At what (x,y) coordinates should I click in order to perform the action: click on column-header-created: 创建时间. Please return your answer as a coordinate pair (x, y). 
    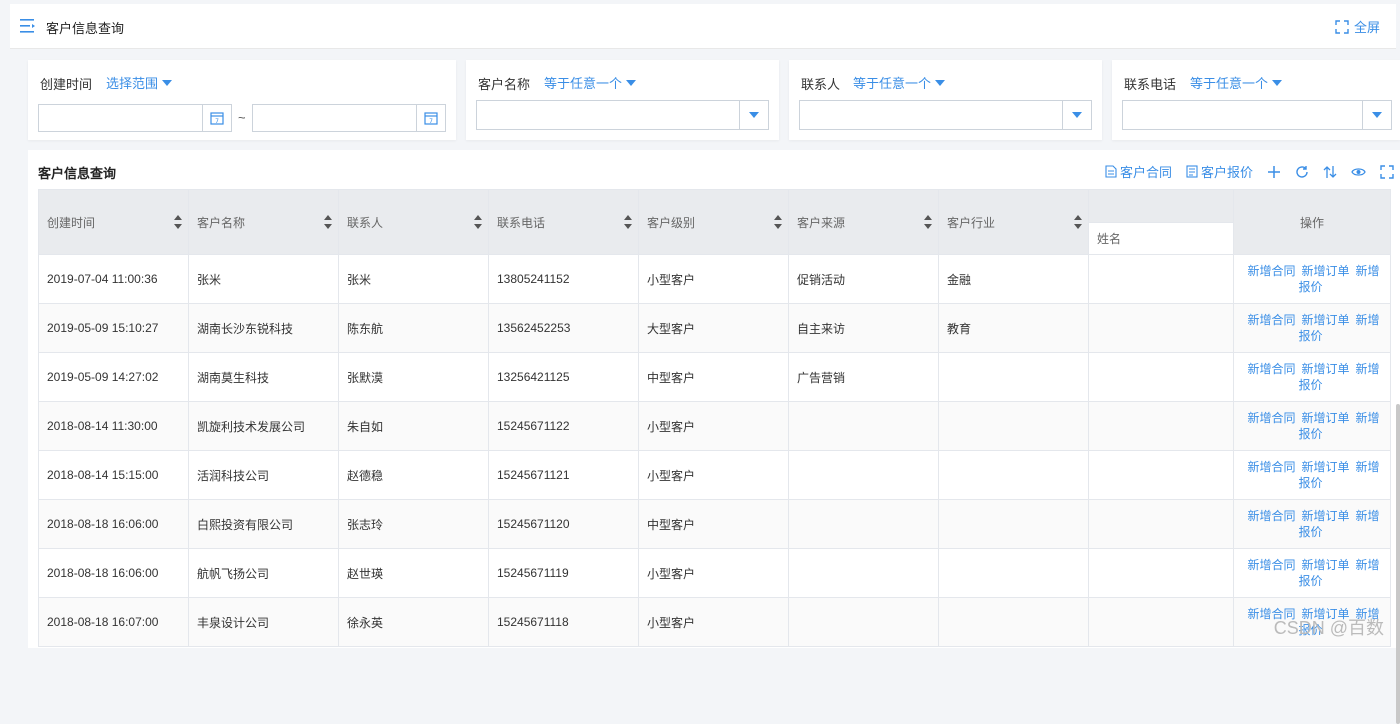
    Looking at the image, I should click on (113, 222).